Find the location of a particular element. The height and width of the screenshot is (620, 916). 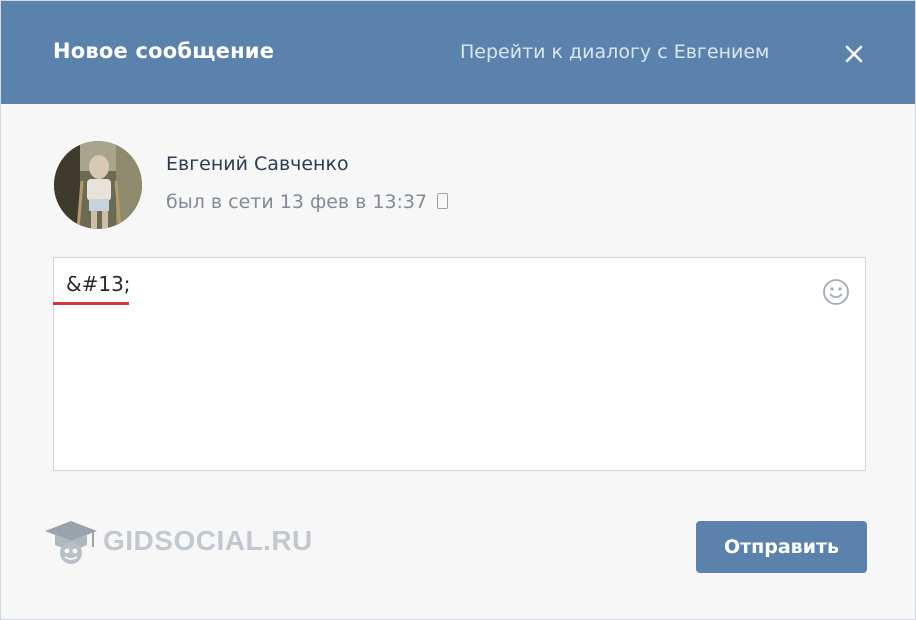

dialog-title: Новое сообщение is located at coordinates (164, 51).